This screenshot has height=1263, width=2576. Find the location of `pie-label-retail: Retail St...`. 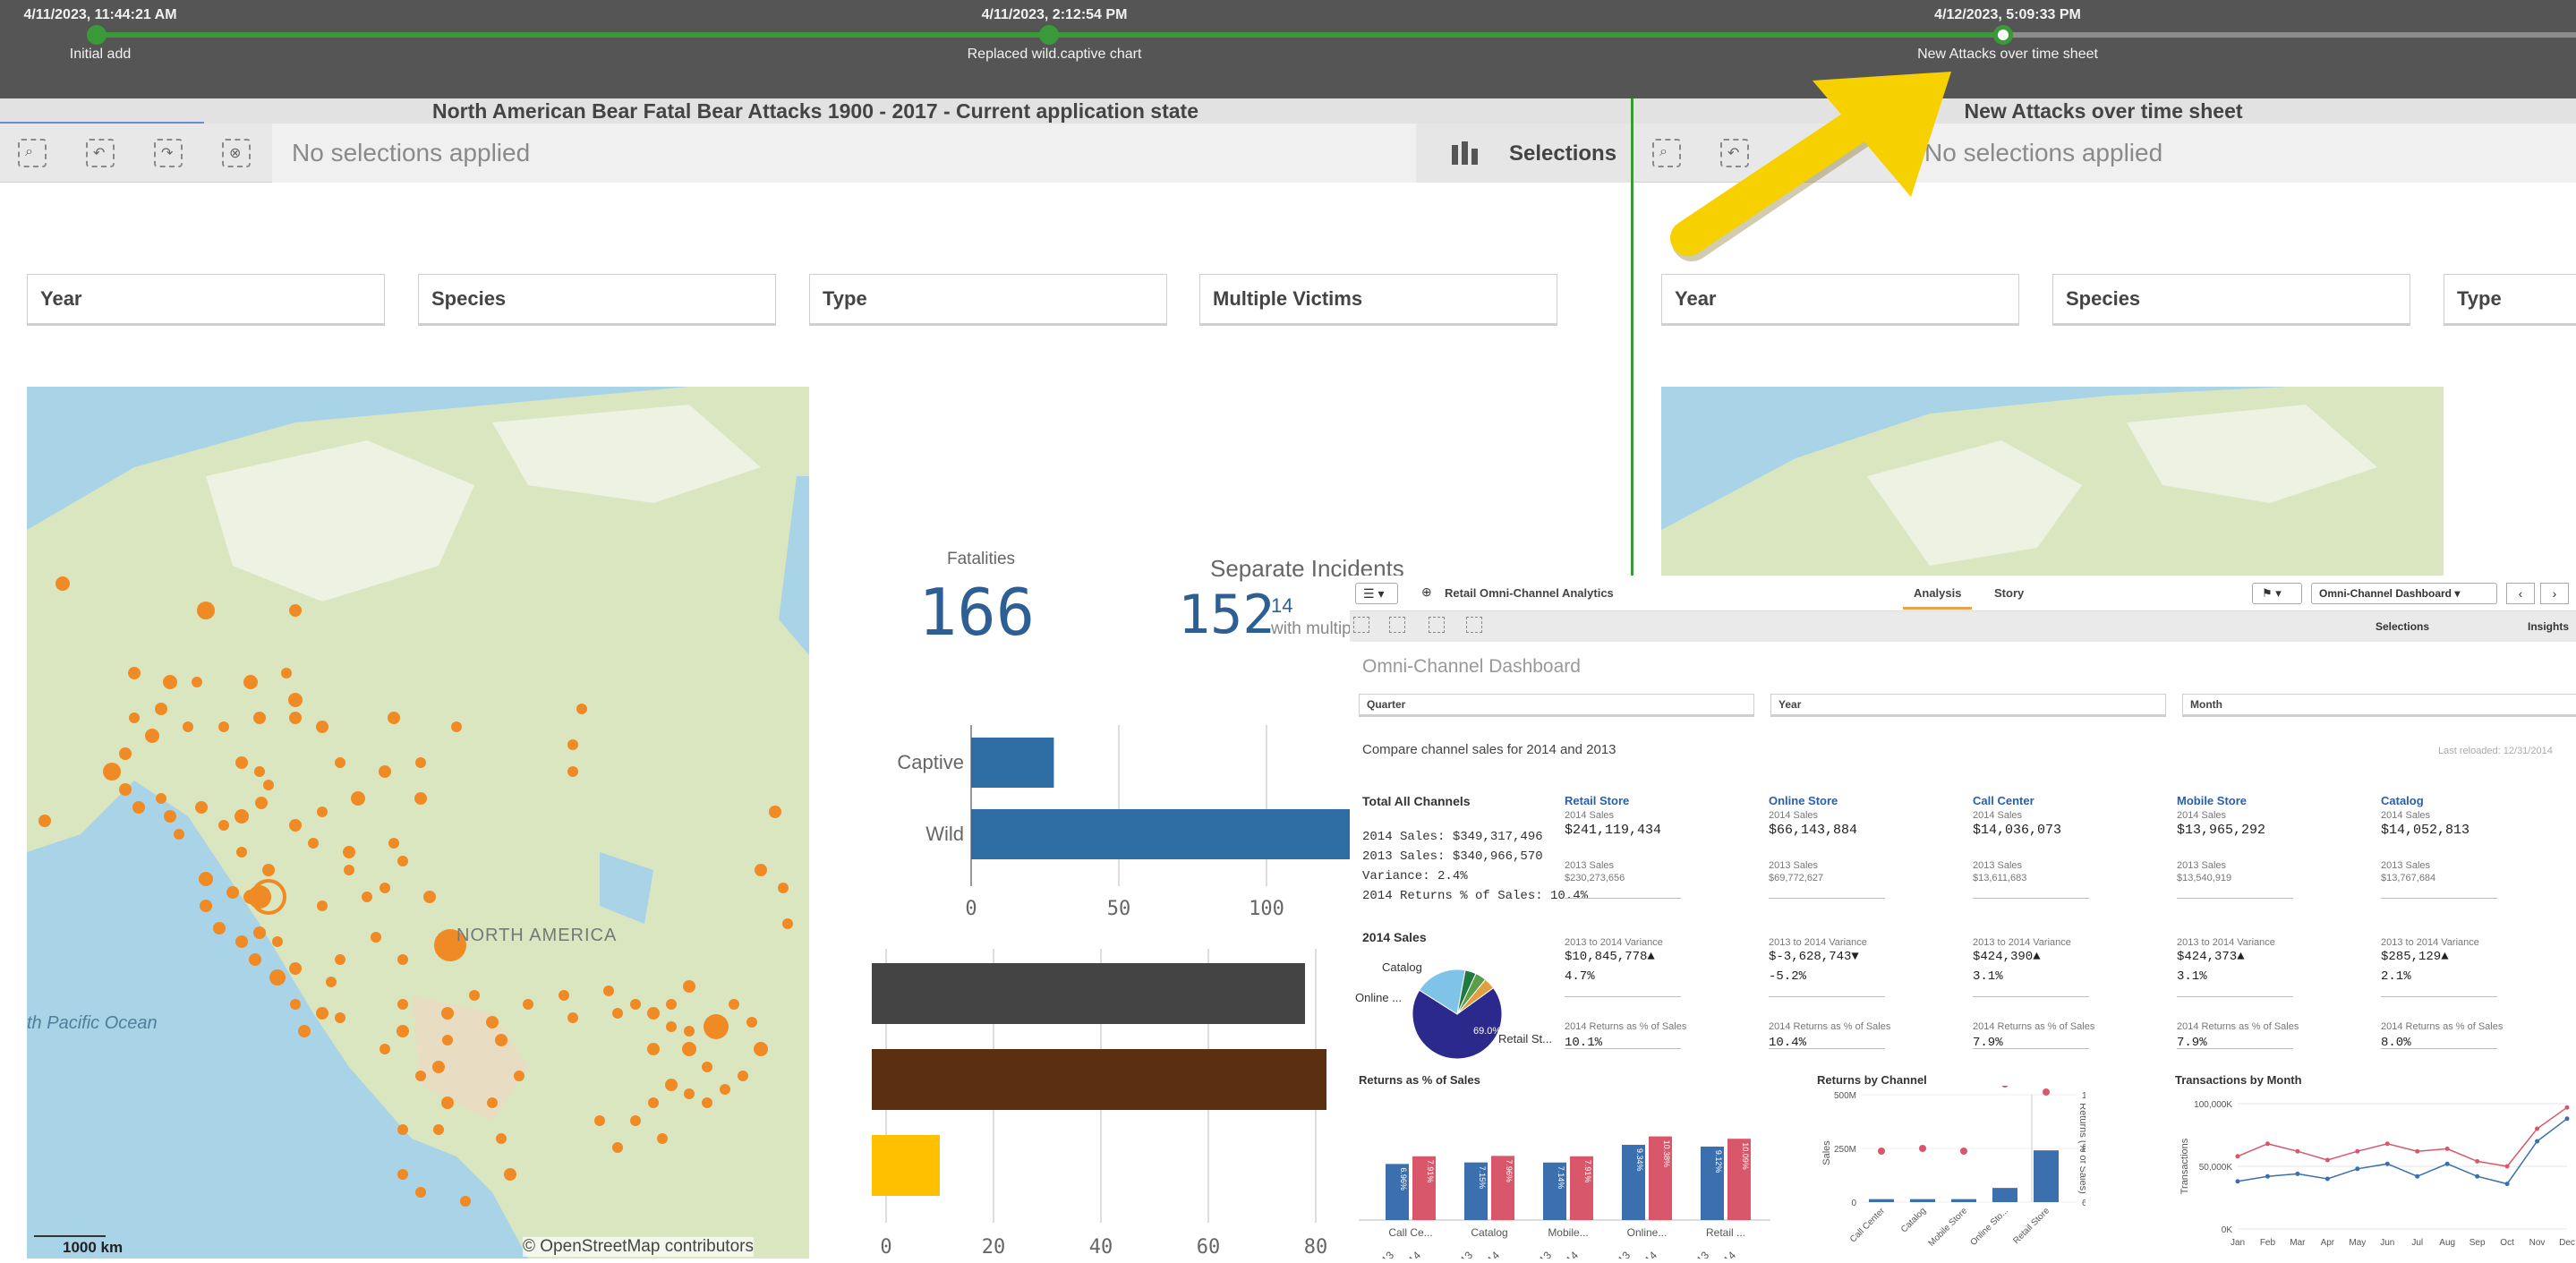

pie-label-retail: Retail St... is located at coordinates (1525, 1039).